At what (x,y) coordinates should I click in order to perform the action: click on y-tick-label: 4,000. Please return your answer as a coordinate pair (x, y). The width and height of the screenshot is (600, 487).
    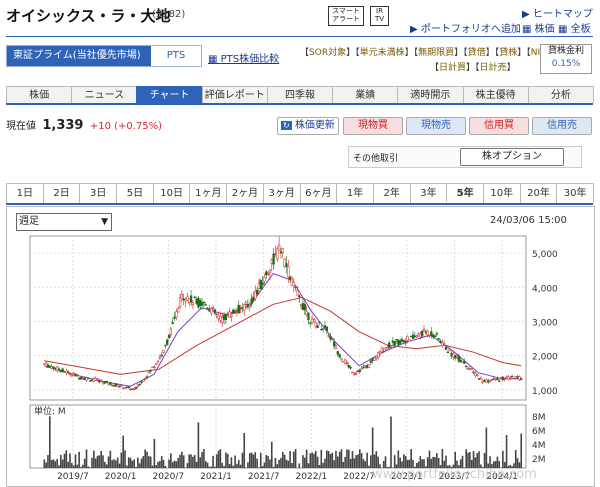
    Looking at the image, I should click on (545, 289).